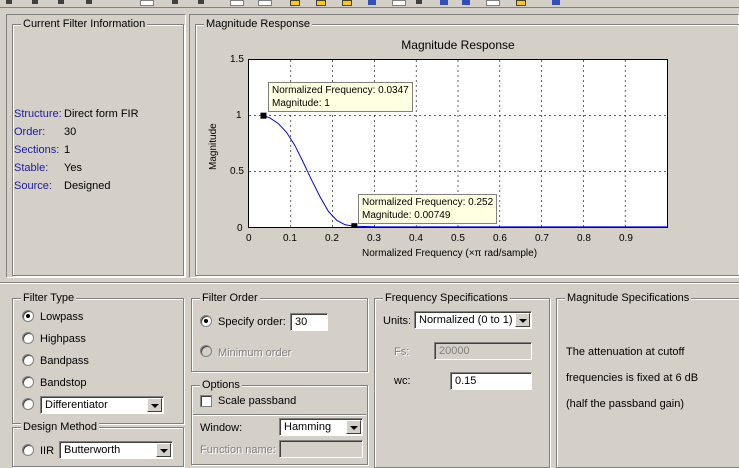 This screenshot has height=468, width=739. What do you see at coordinates (63, 339) in the screenshot?
I see `highpass-label: Highpass` at bounding box center [63, 339].